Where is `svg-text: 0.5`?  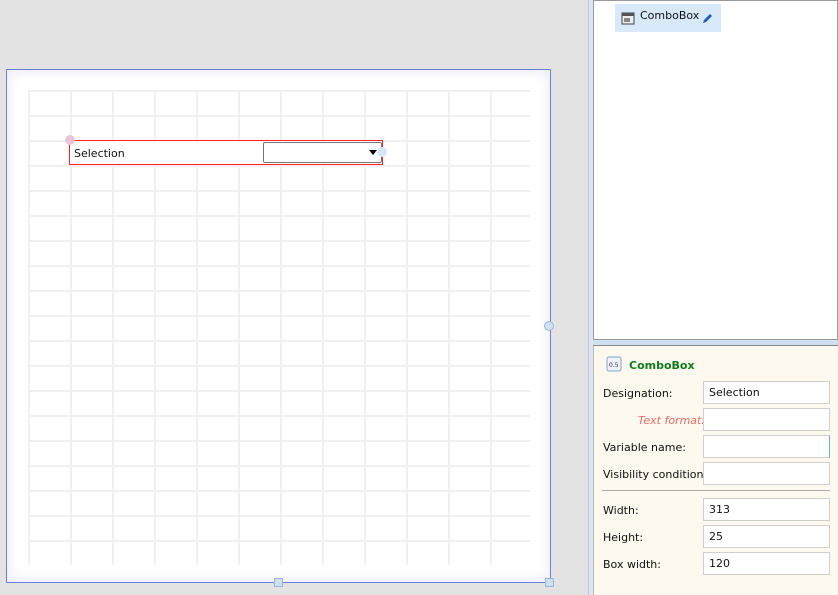
svg-text: 0.5 is located at coordinates (614, 365).